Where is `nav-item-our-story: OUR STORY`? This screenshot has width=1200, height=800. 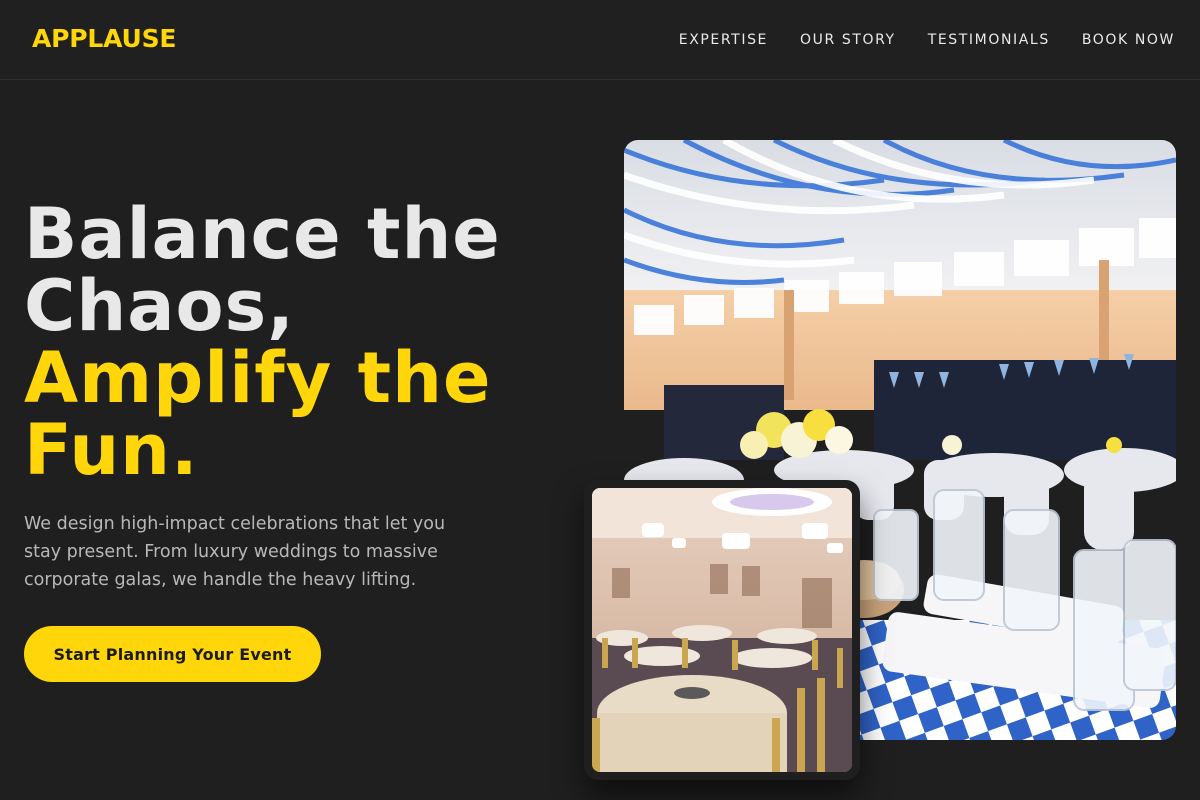 nav-item-our-story: OUR STORY is located at coordinates (848, 40).